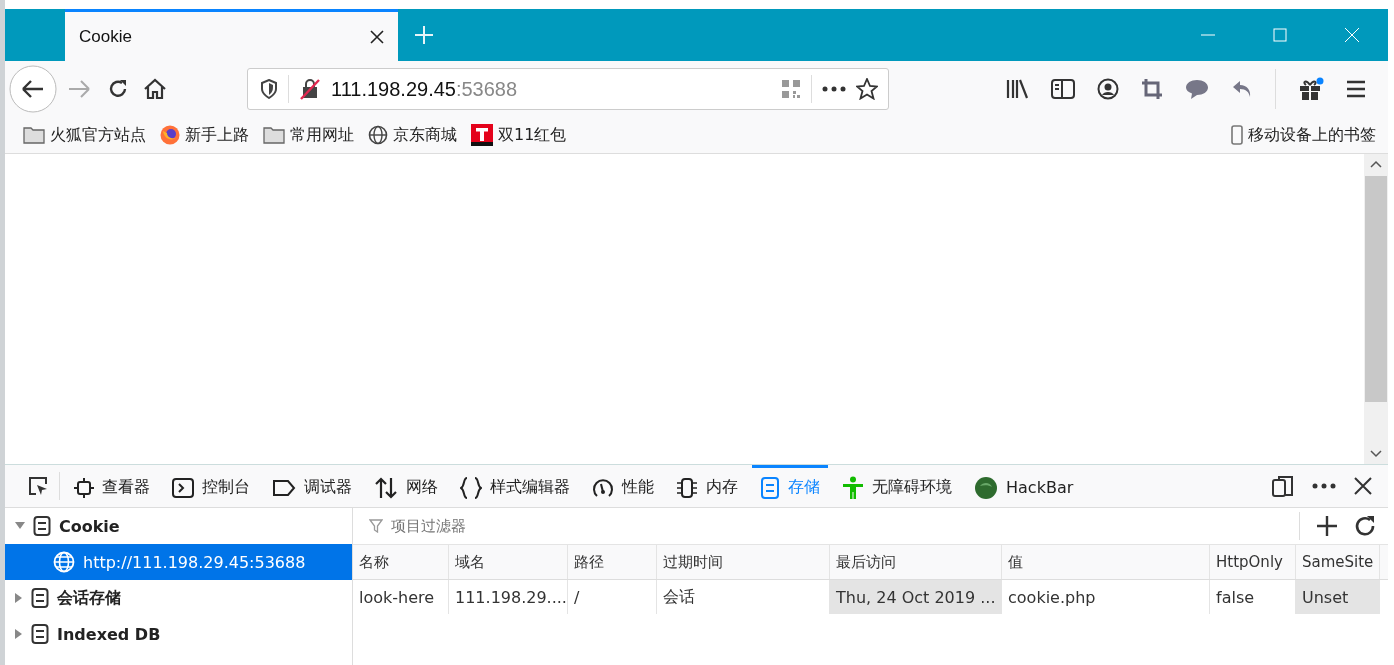 This screenshot has width=1394, height=665. I want to click on devtools-tab: 性能, so click(623, 486).